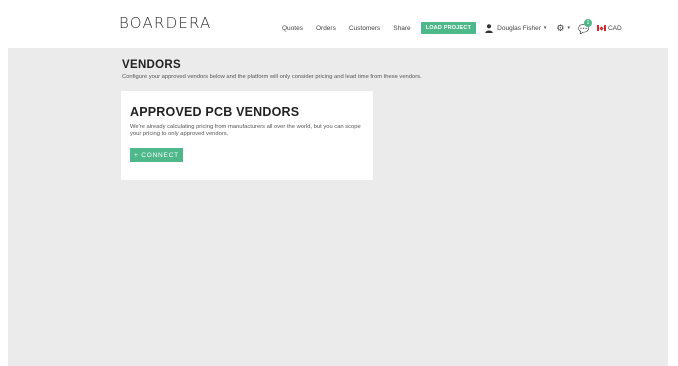 The image size is (678, 366). I want to click on nav-link-customers: Customers, so click(364, 28).